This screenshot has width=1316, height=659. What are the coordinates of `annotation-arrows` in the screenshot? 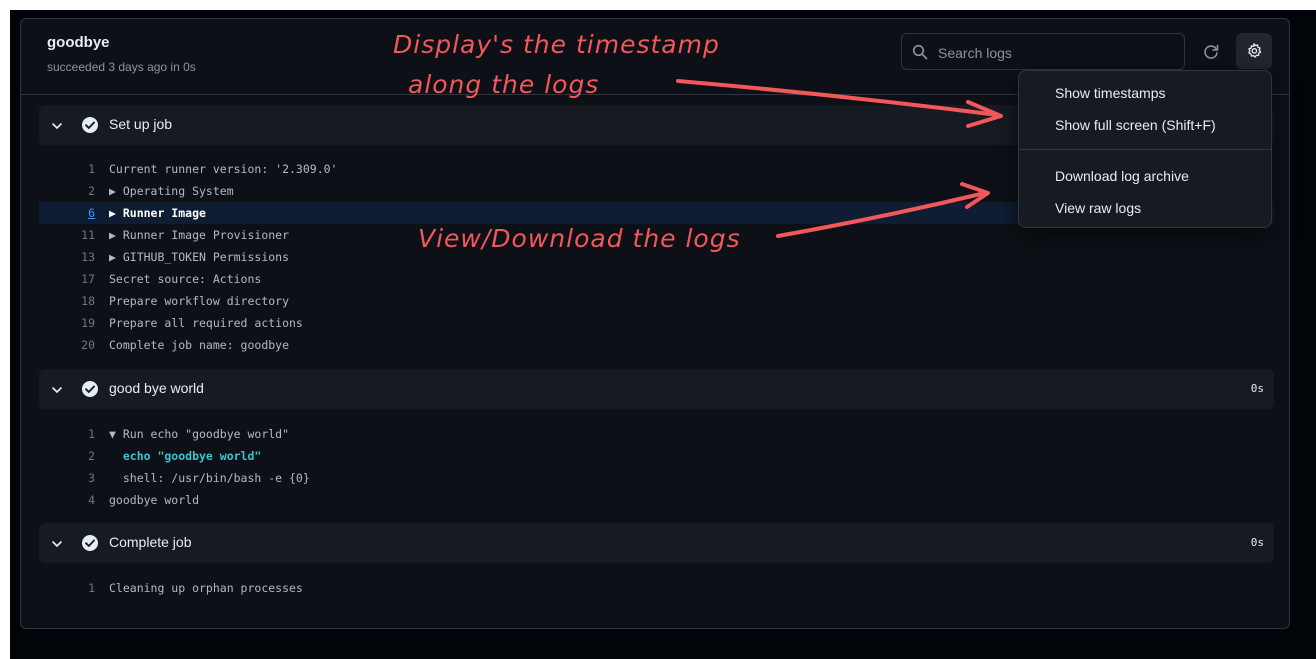 It's located at (839, 158).